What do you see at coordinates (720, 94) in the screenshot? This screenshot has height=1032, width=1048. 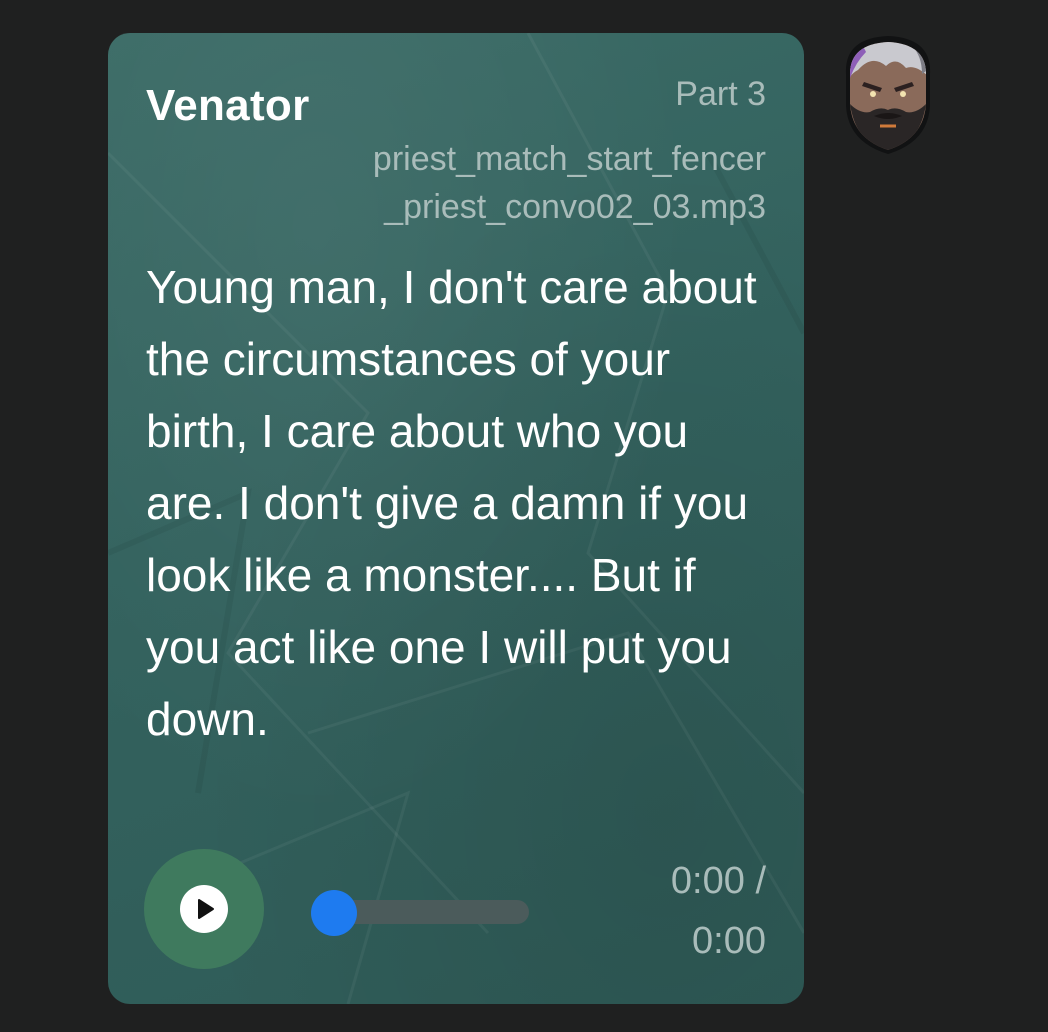 I see `part-label: Part 3` at bounding box center [720, 94].